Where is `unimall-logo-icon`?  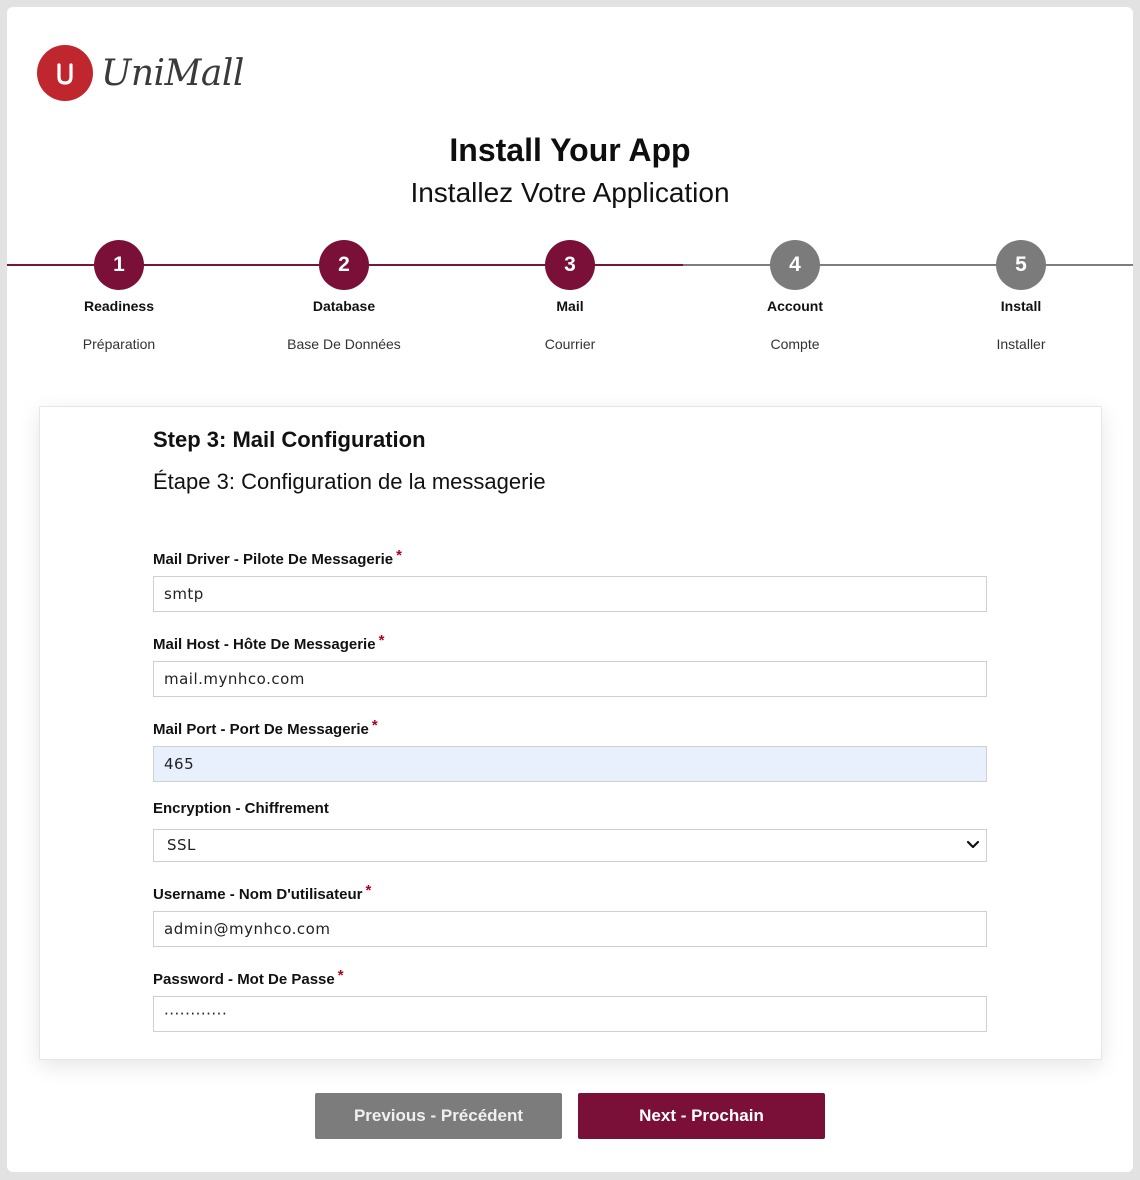 unimall-logo-icon is located at coordinates (65, 73).